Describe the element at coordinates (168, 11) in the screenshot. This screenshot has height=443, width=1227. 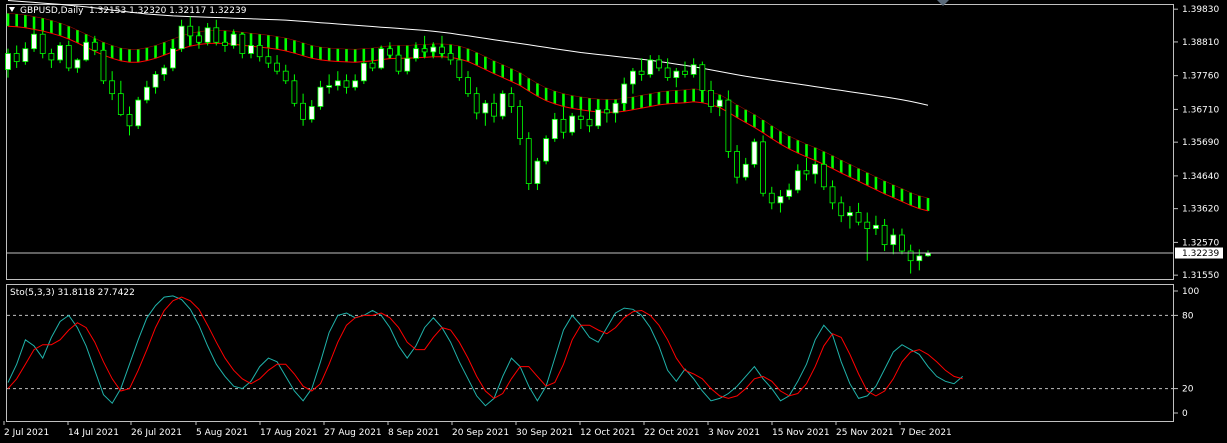
I see `chart-ohlc: 1.32153 1.32320 1.32117 1.32239` at that location.